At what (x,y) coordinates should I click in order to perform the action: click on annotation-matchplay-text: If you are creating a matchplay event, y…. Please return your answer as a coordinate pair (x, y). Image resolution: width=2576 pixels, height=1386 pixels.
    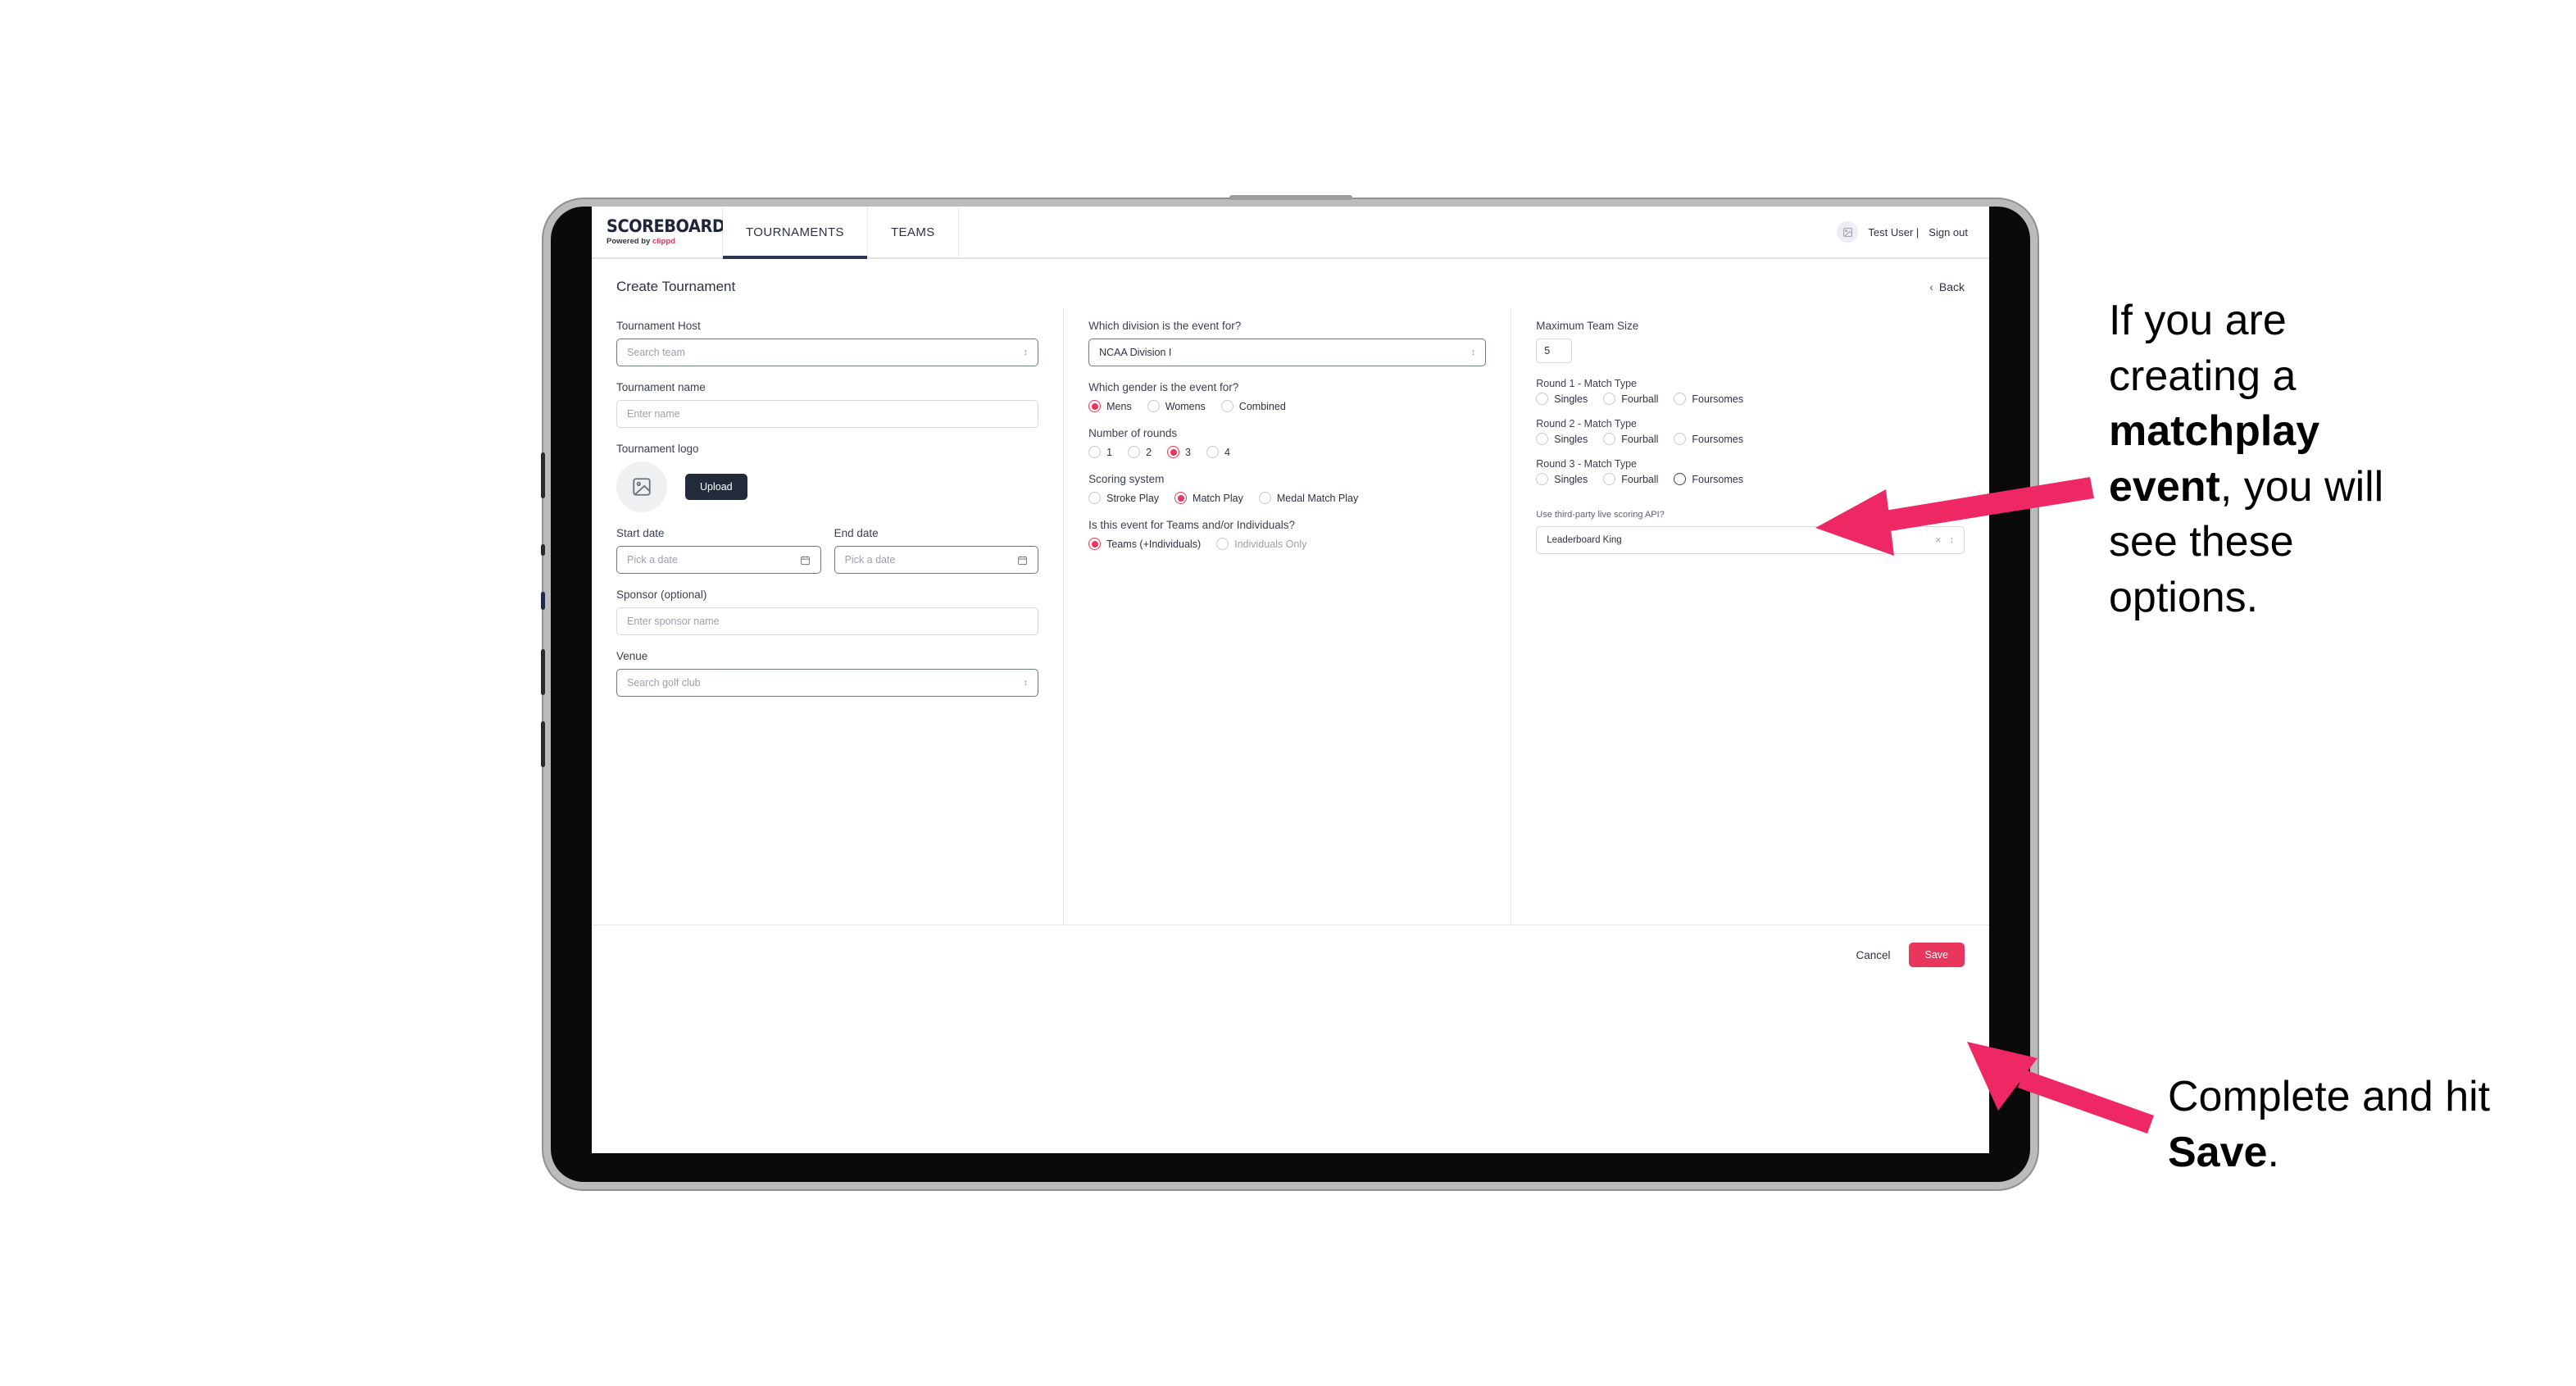
    Looking at the image, I should click on (2273, 460).